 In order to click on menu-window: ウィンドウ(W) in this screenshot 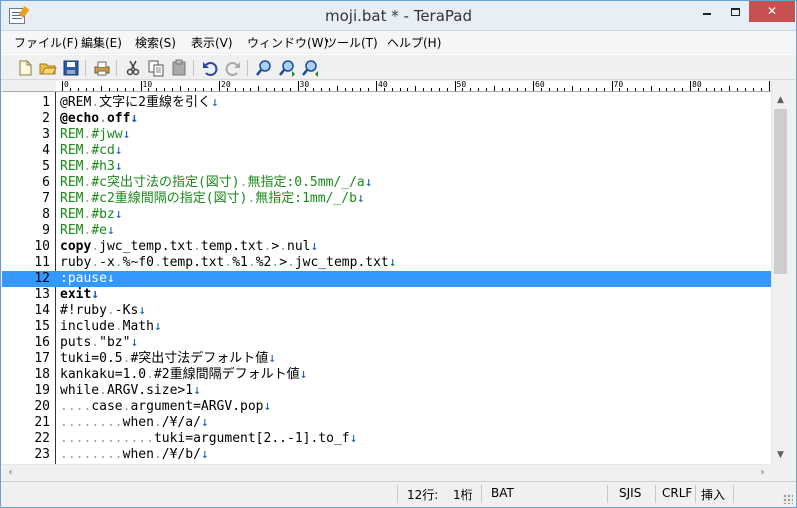, I will do `click(287, 42)`.